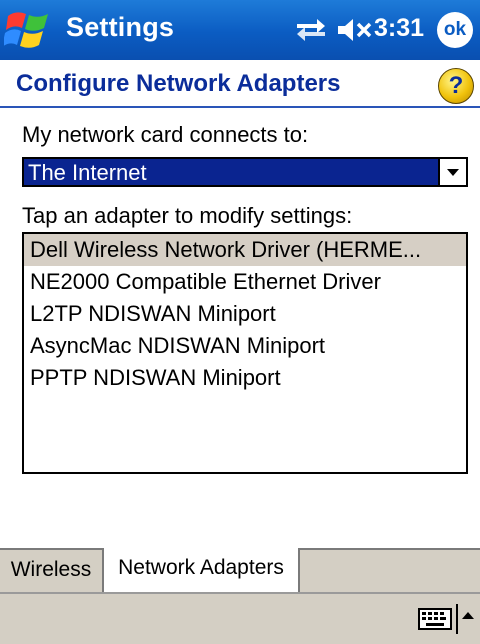 Image resolution: width=480 pixels, height=644 pixels. Describe the element at coordinates (240, 618) in the screenshot. I see `command-bar` at that location.